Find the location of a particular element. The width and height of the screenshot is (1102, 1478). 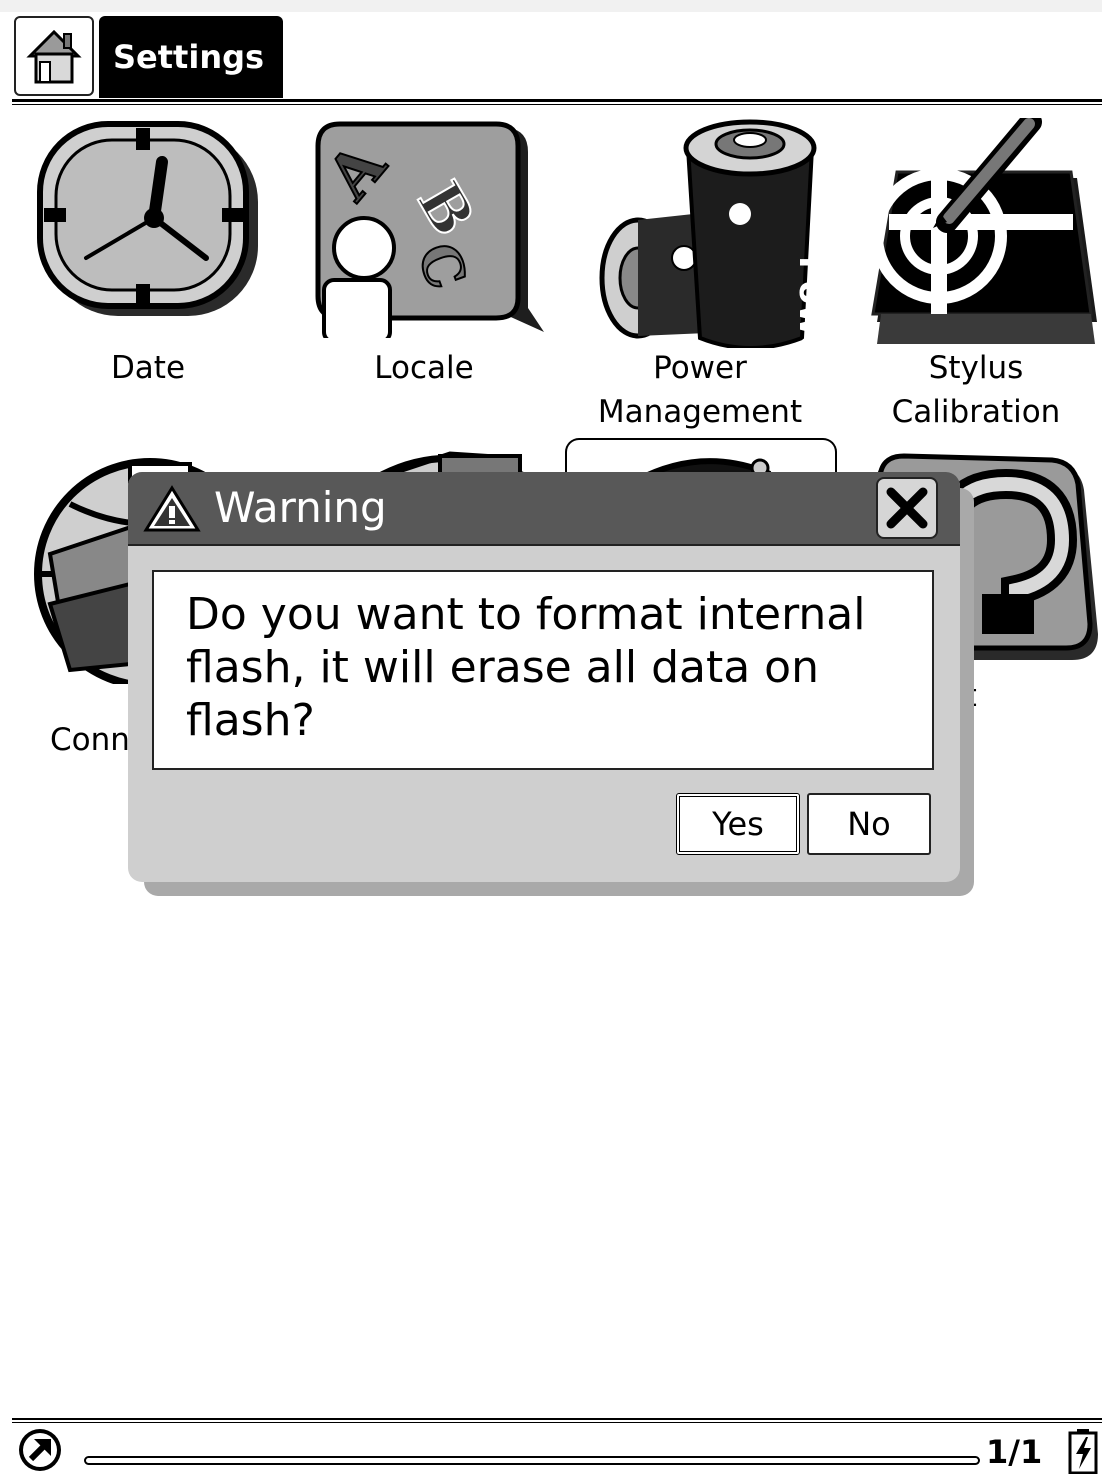

footer-divider-thin is located at coordinates (557, 1422).